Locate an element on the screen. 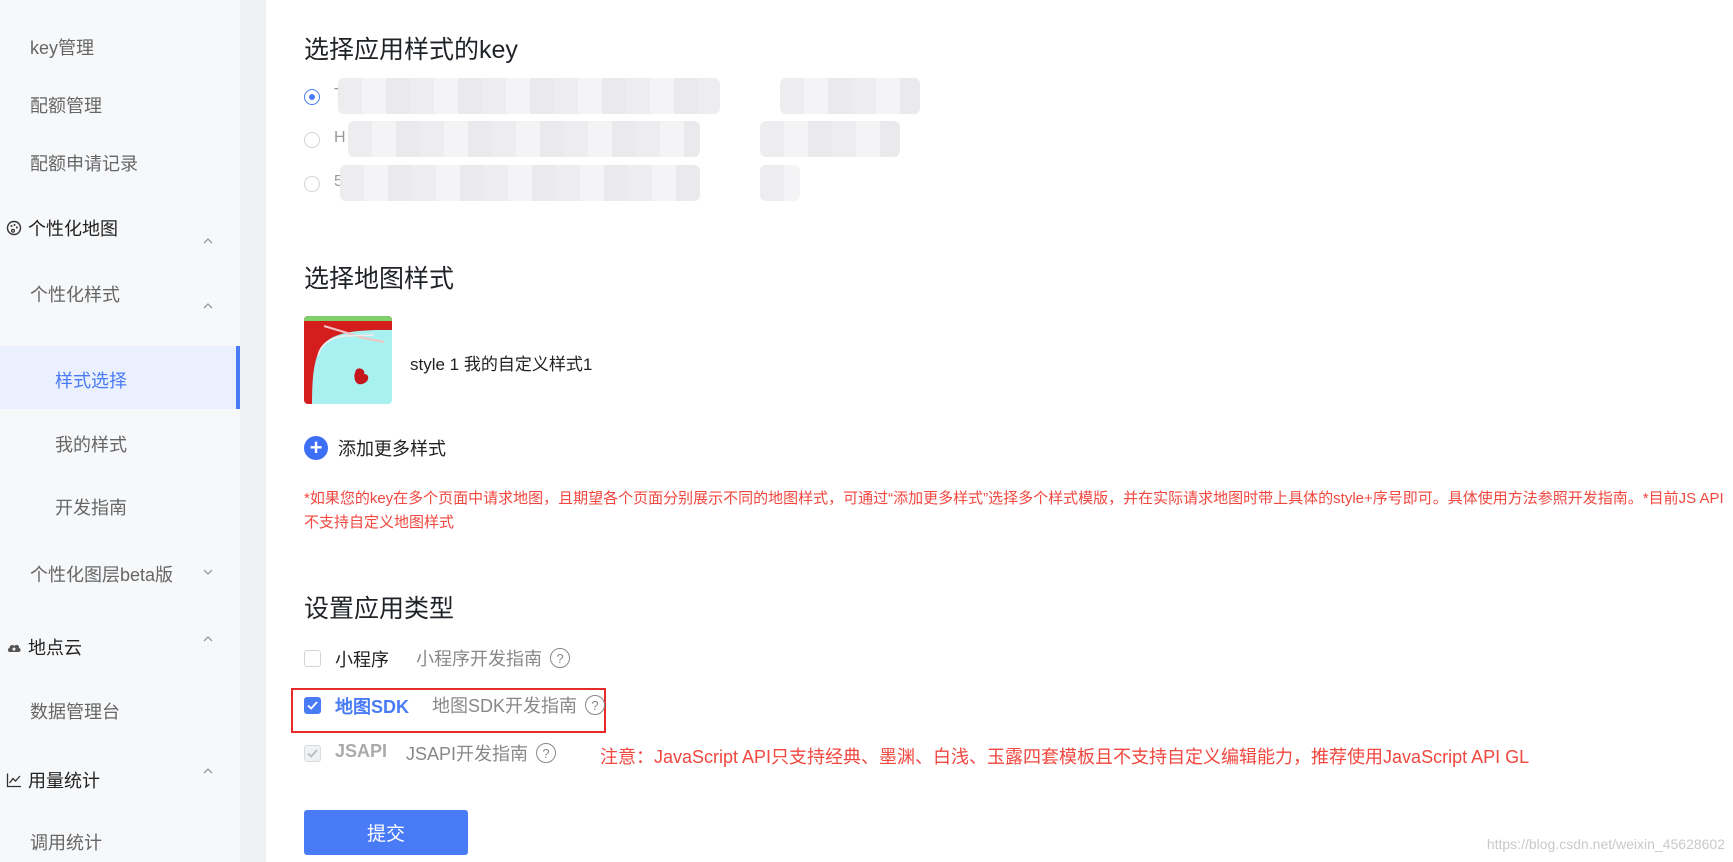  sidebar-divider is located at coordinates (253, 431).